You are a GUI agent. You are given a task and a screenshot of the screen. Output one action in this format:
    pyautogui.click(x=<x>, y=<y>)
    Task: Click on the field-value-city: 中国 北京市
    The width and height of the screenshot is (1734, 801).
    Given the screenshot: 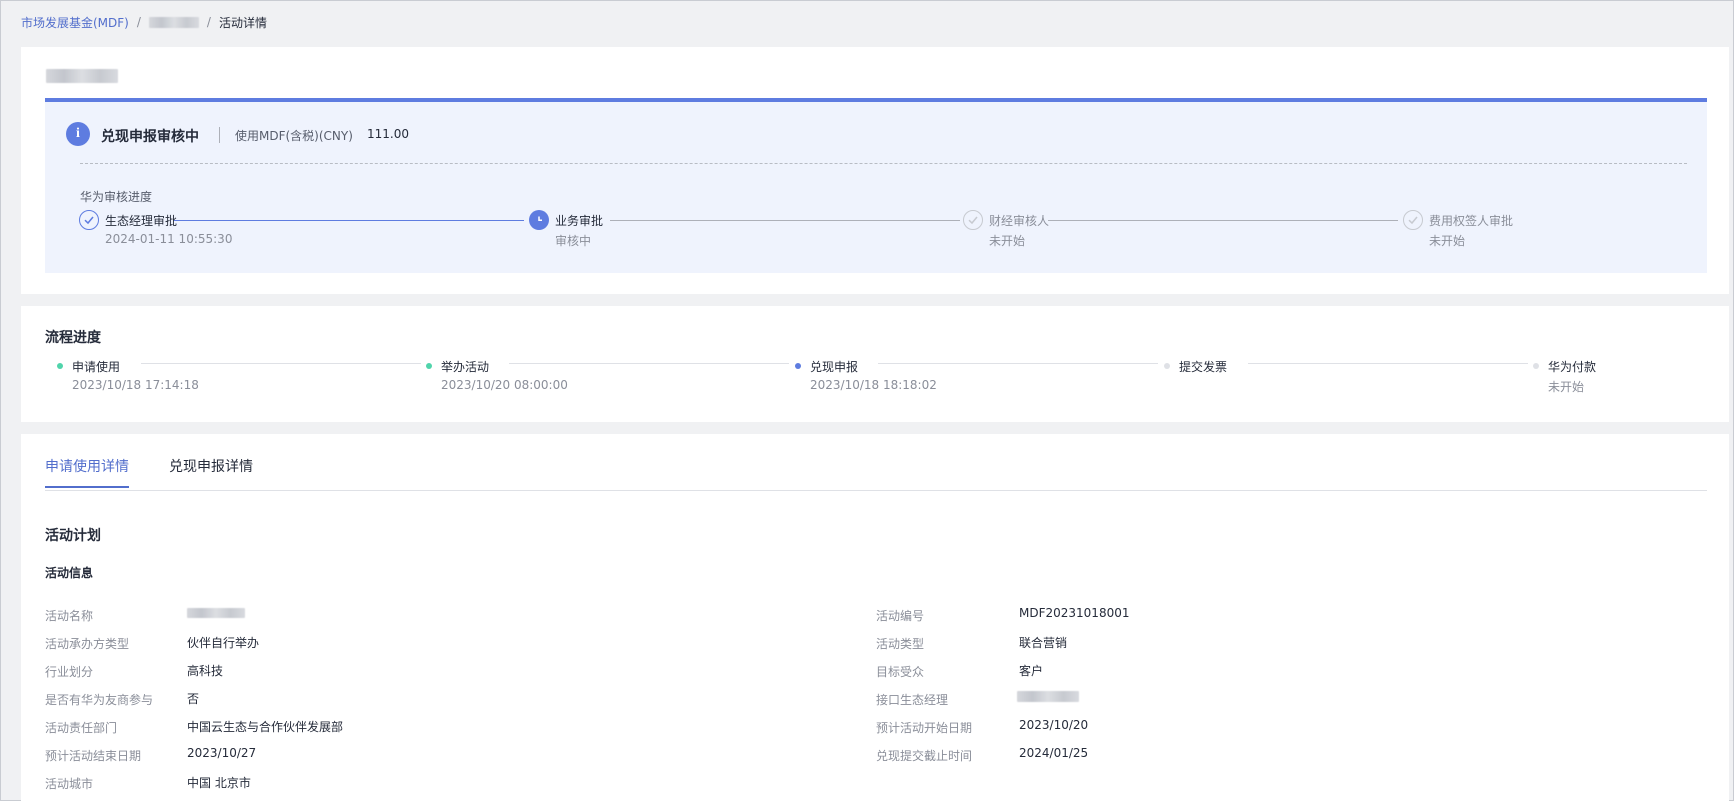 What is the action you would take?
    pyautogui.click(x=219, y=783)
    